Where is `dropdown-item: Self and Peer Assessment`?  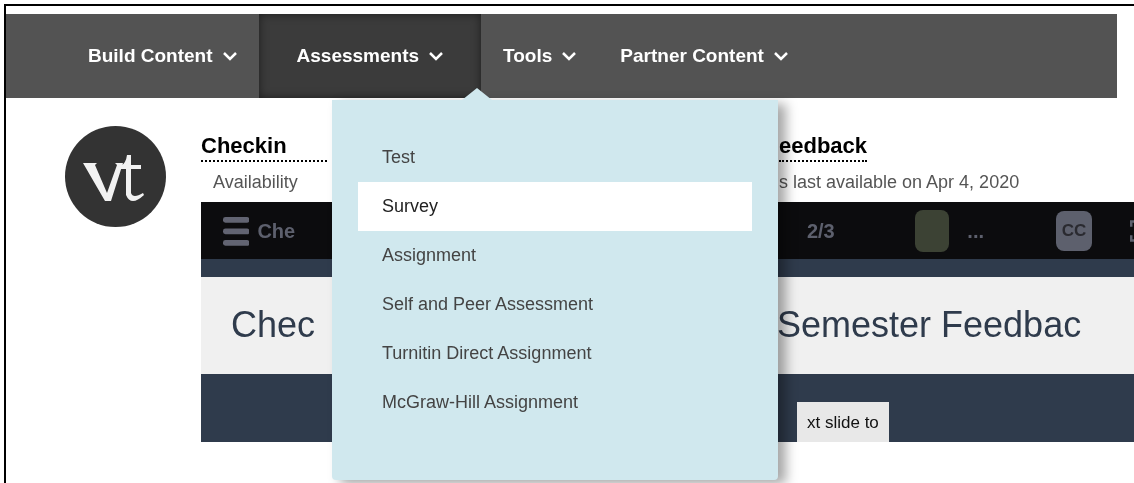
dropdown-item: Self and Peer Assessment is located at coordinates (555, 304).